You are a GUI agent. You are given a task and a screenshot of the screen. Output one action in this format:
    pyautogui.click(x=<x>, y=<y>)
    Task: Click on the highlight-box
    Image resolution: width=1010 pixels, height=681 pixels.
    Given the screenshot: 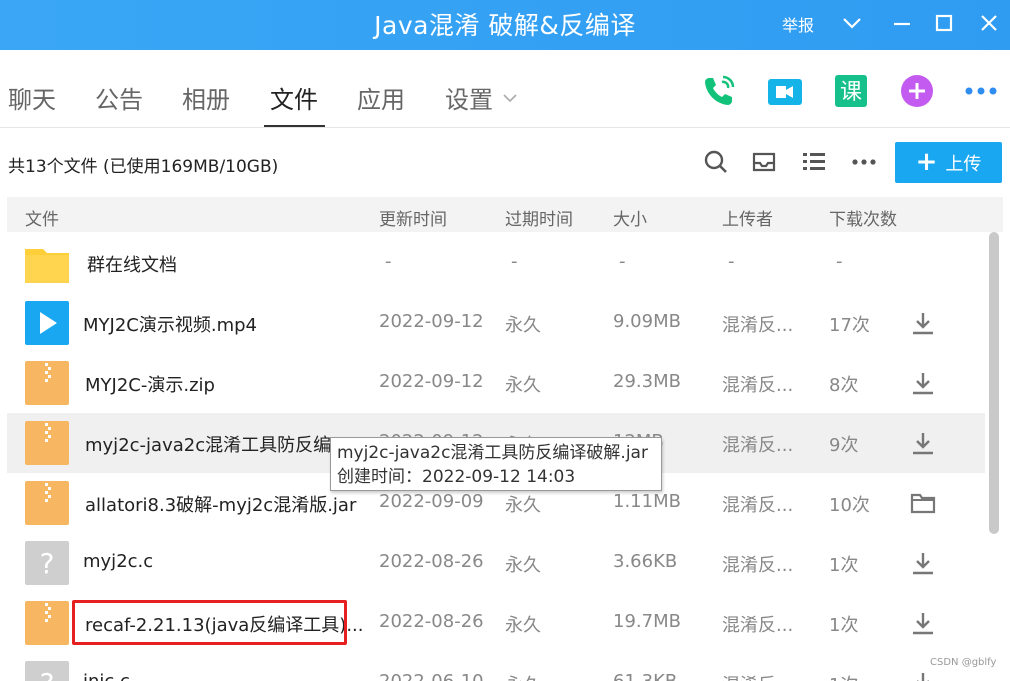 What is the action you would take?
    pyautogui.click(x=209, y=622)
    